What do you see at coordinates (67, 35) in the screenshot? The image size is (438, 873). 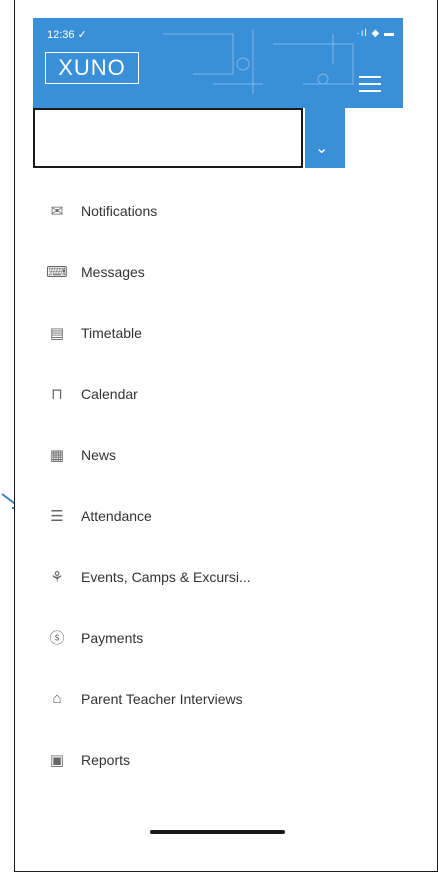 I see `status-time: 12:36 ✓` at bounding box center [67, 35].